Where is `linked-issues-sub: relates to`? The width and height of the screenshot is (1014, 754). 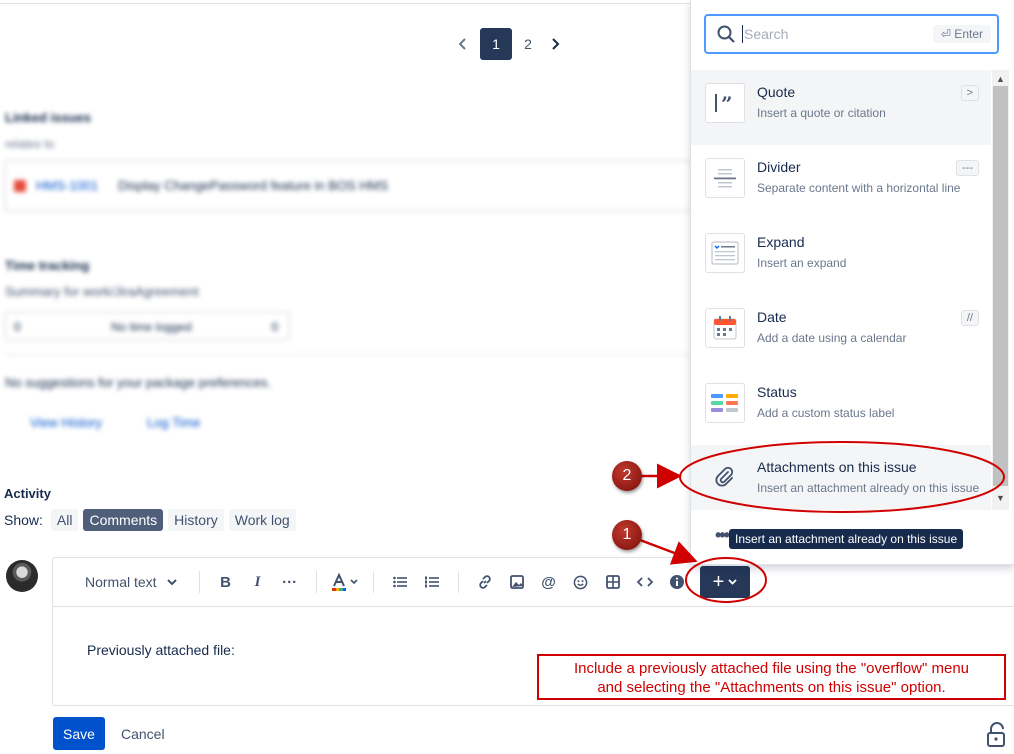 linked-issues-sub: relates to is located at coordinates (30, 144).